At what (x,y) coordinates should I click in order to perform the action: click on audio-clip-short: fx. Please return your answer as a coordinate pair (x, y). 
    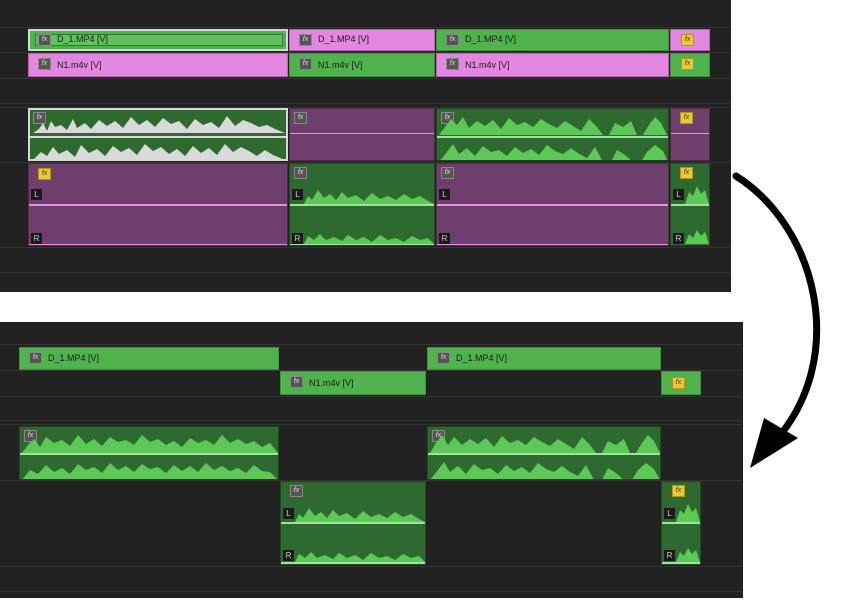
    Looking at the image, I should click on (690, 134).